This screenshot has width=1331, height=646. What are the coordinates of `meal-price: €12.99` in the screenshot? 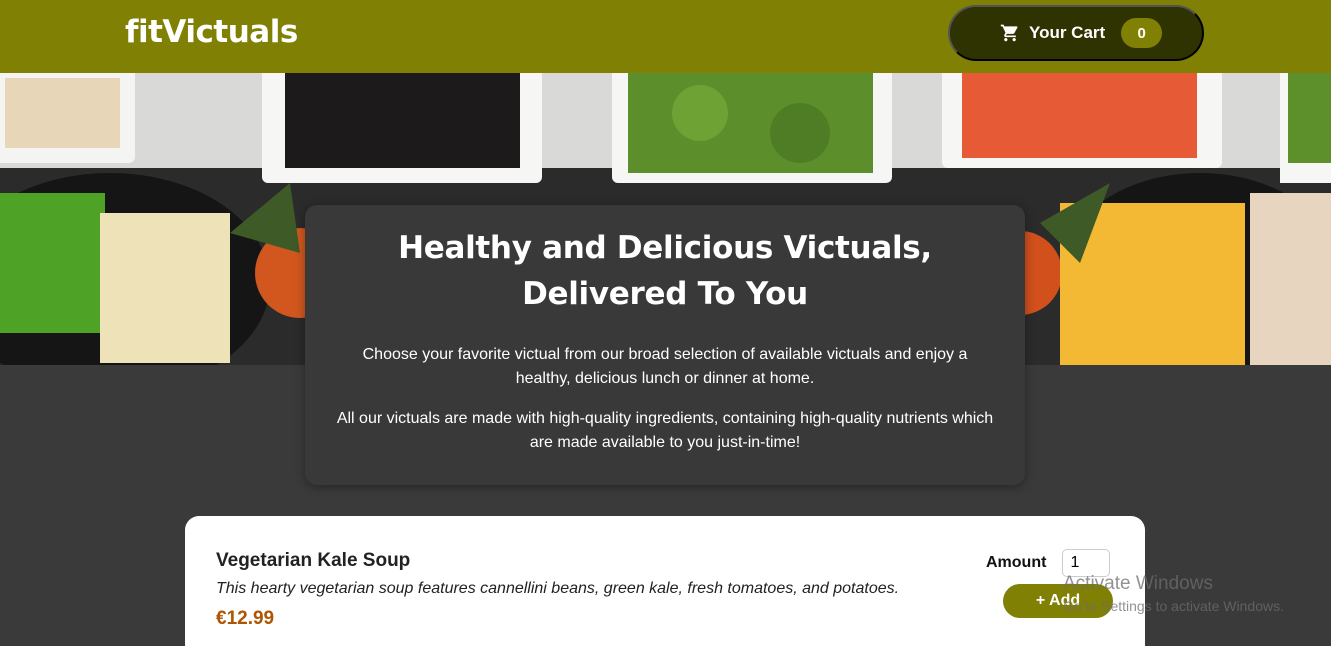 It's located at (245, 618).